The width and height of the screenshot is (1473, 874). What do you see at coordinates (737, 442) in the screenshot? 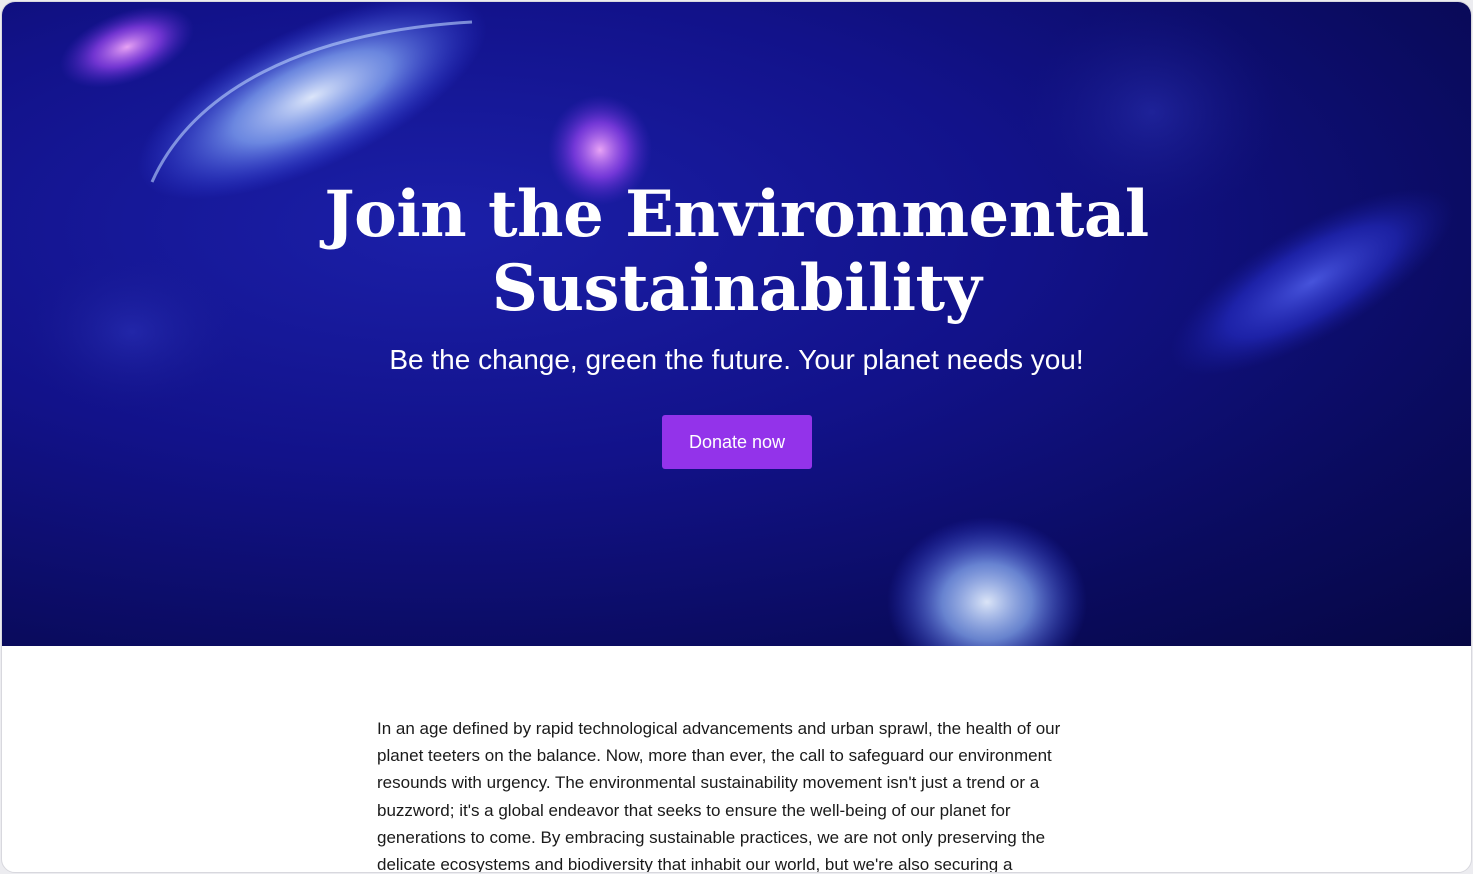
I see `donate-now-button: Donate now` at bounding box center [737, 442].